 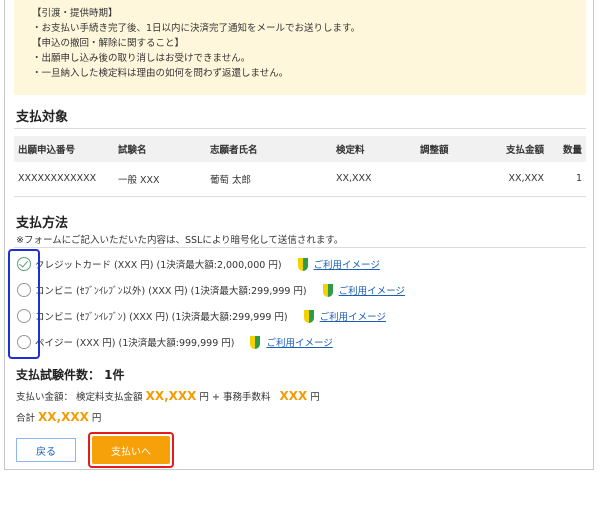 What do you see at coordinates (196, 28) in the screenshot?
I see `notice-line: ・お支払い手続き完了後、1日以内に決済完了通知をメールでお送りします。` at bounding box center [196, 28].